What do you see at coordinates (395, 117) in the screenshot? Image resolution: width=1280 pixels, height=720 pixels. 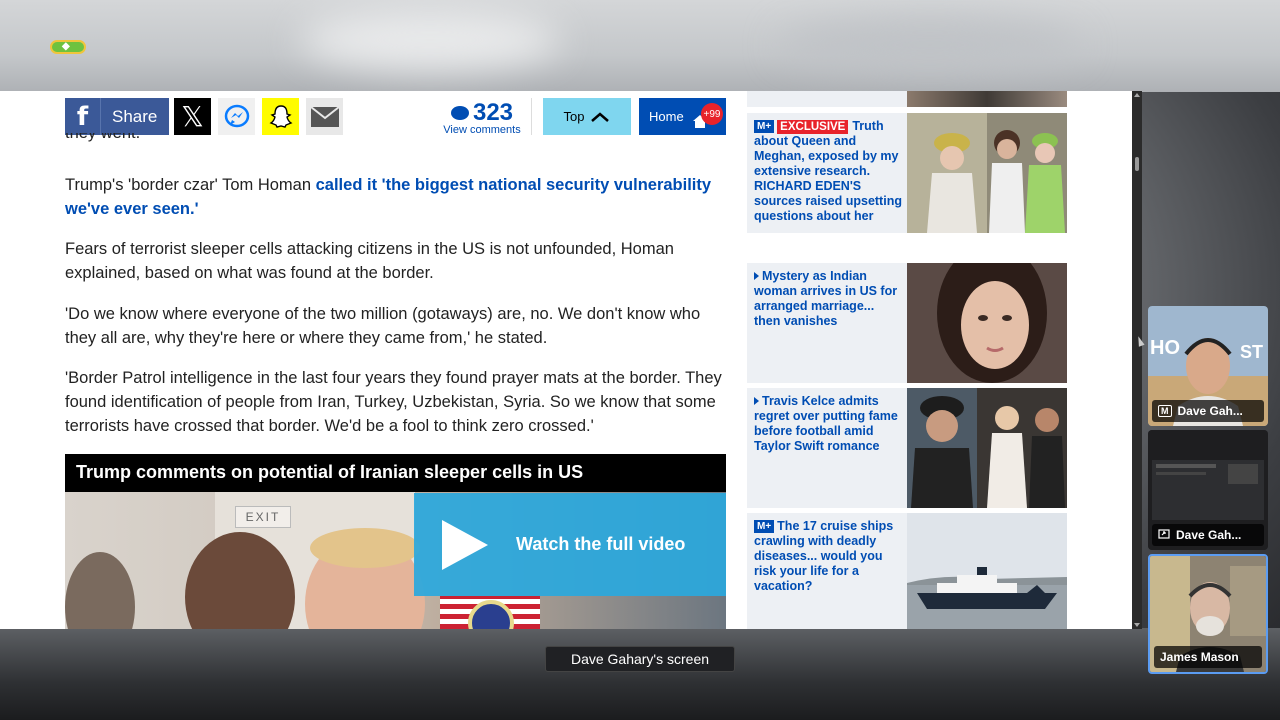 I see `share-bar: f Share 𝕏 323 View comments Top Home +99` at bounding box center [395, 117].